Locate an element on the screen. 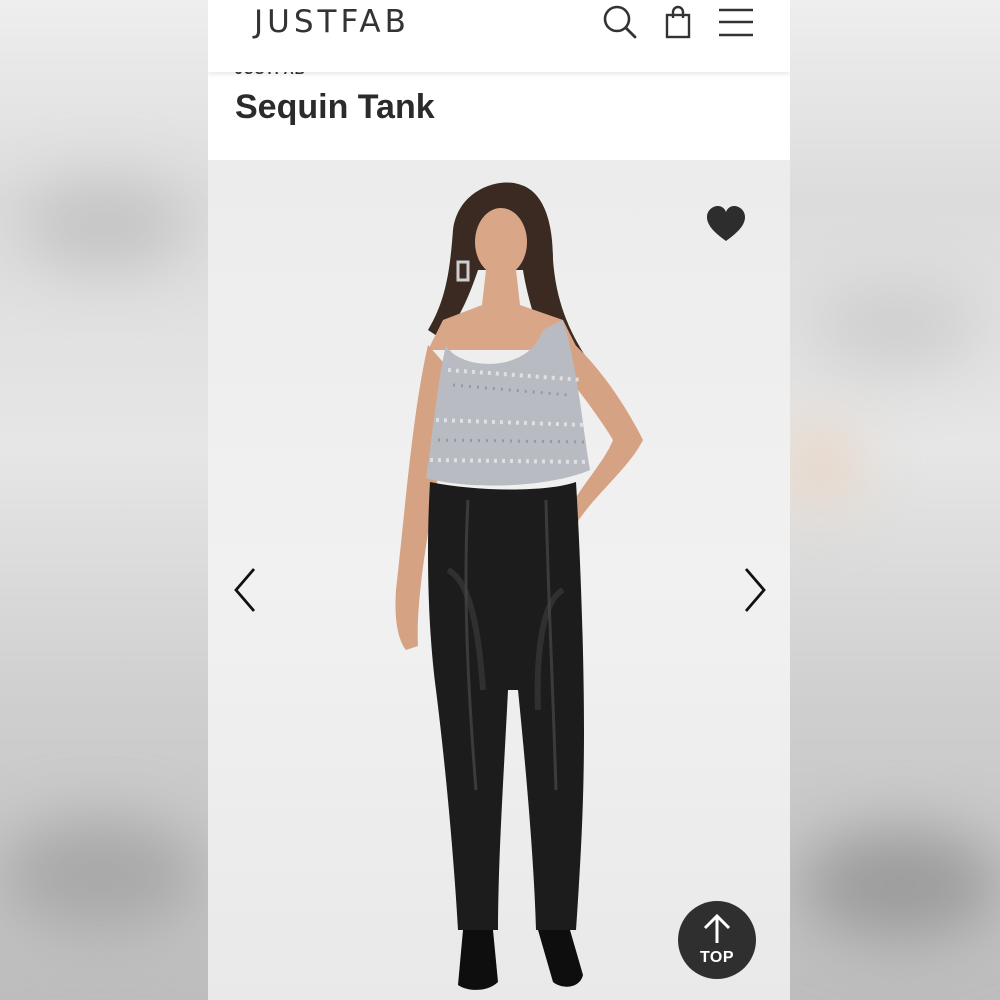  product-title: Sequin Tank is located at coordinates (335, 107).